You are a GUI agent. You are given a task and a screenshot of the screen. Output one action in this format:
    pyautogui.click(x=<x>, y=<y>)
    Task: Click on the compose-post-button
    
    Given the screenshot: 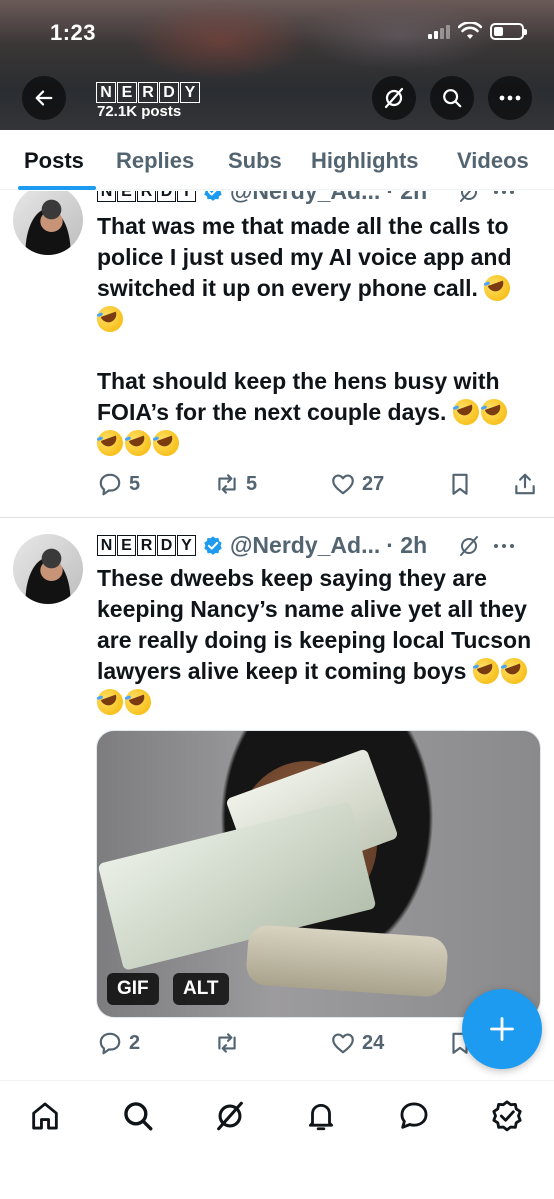 What is the action you would take?
    pyautogui.click(x=502, y=1029)
    